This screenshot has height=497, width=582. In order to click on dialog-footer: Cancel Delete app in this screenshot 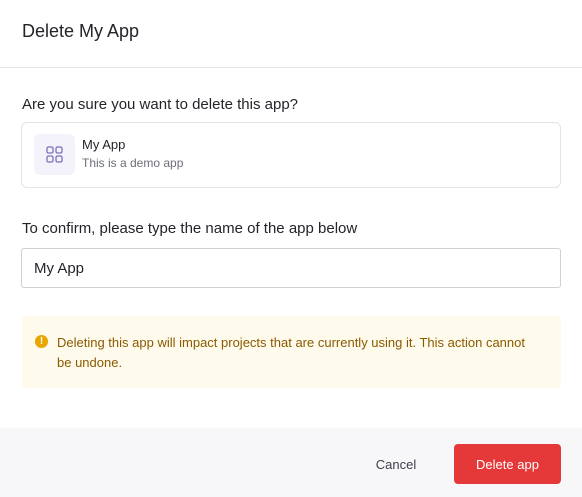, I will do `click(291, 462)`.